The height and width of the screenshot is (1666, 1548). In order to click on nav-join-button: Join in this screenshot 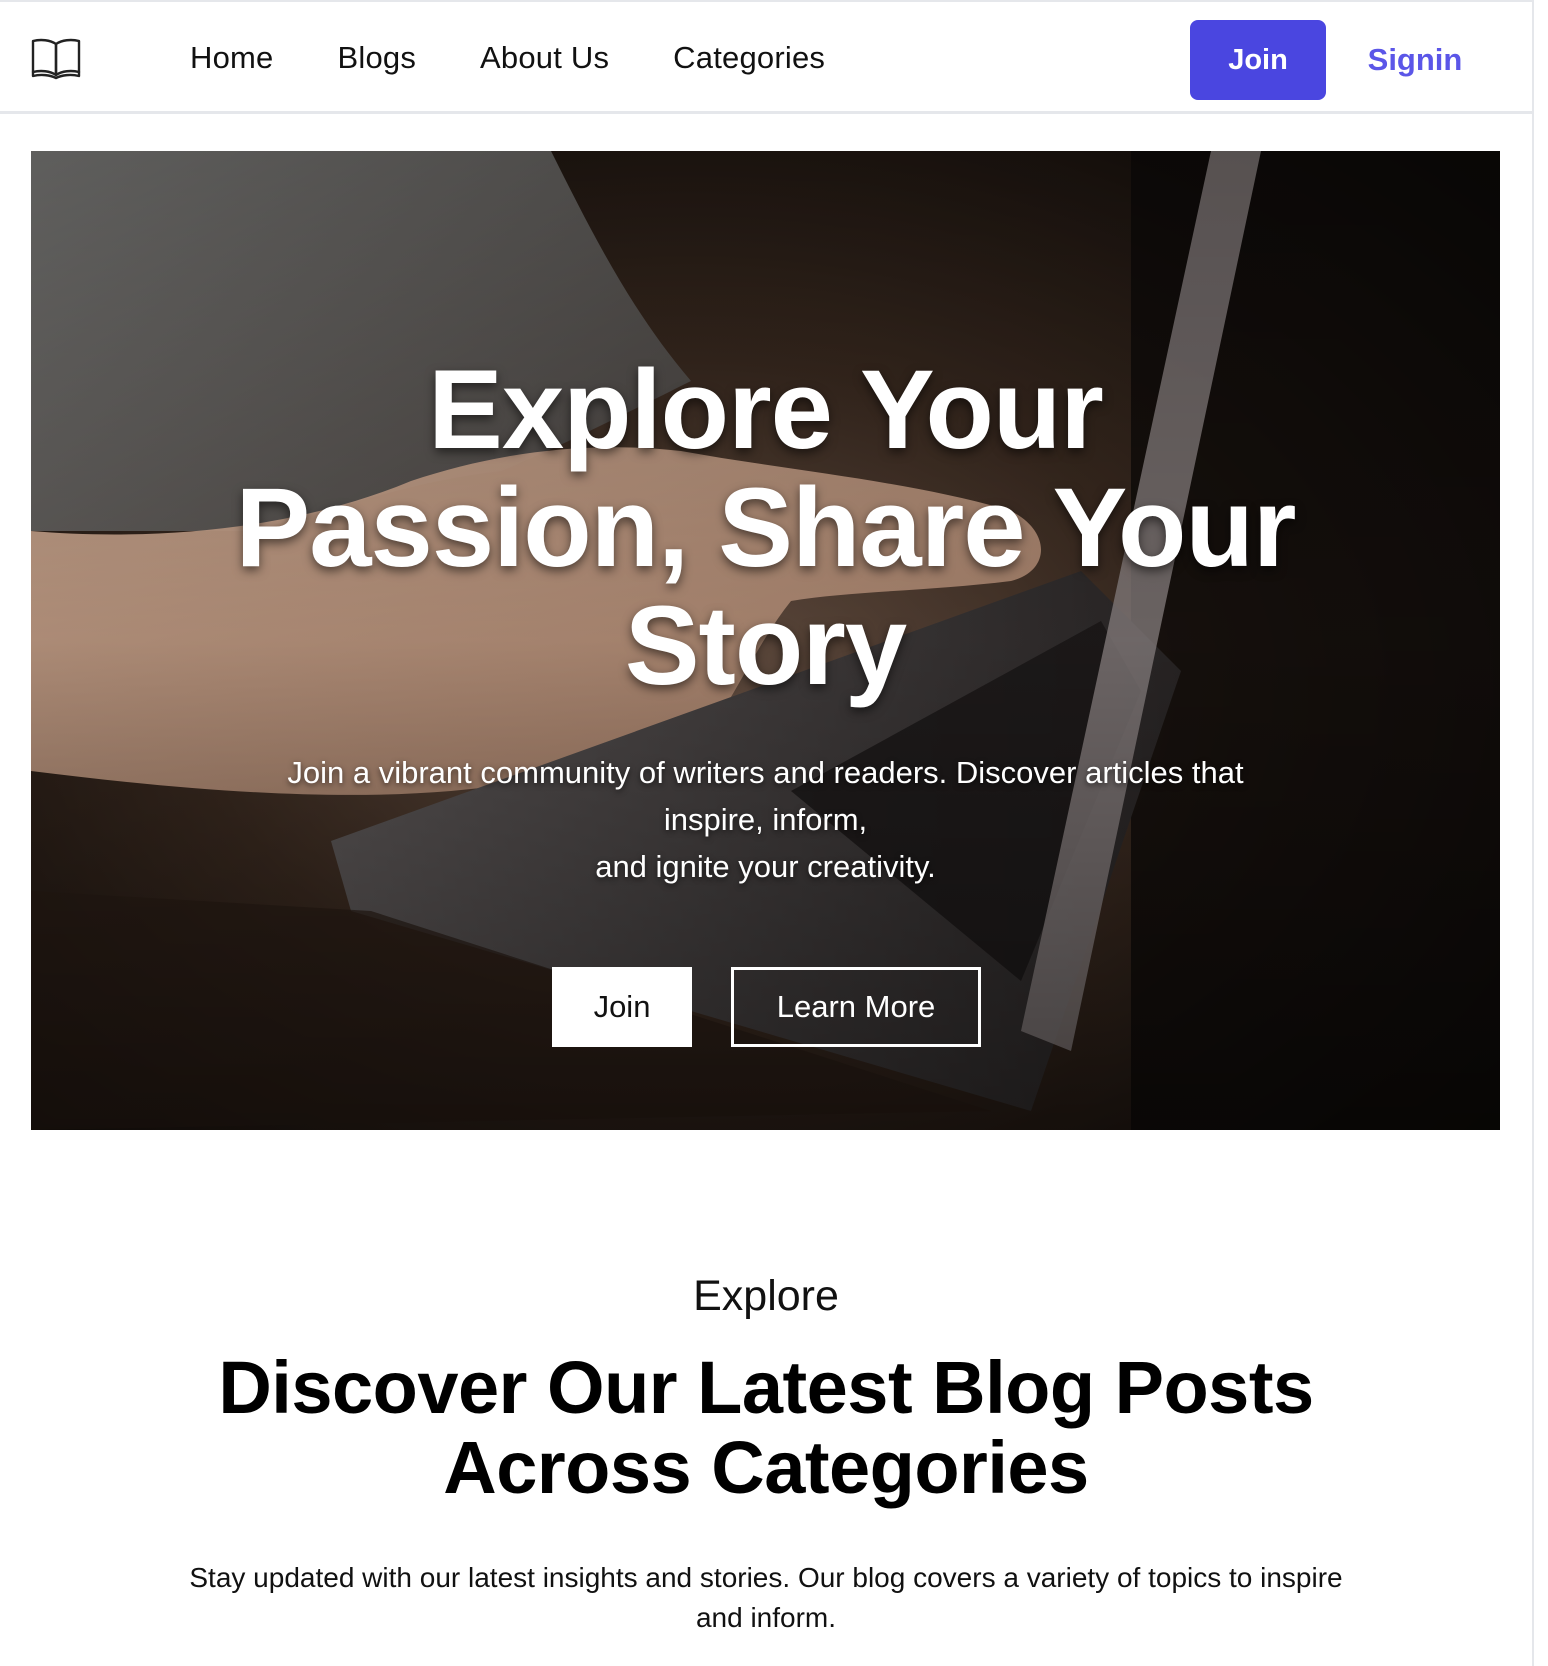, I will do `click(1258, 60)`.